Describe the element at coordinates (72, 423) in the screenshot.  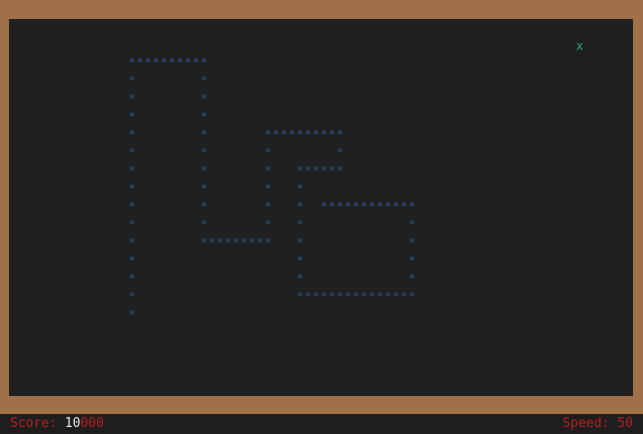
I see `score-value-highlight: 10` at that location.